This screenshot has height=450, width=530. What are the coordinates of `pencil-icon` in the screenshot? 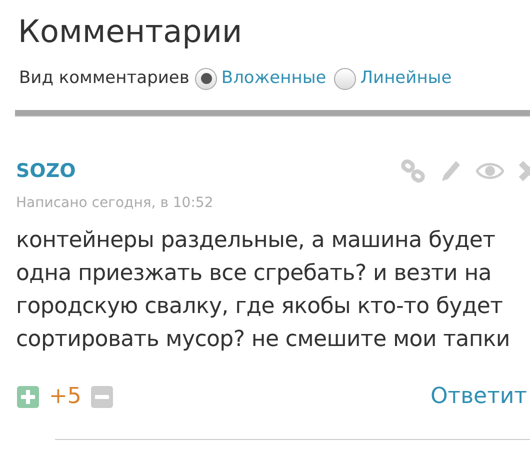 It's located at (451, 170).